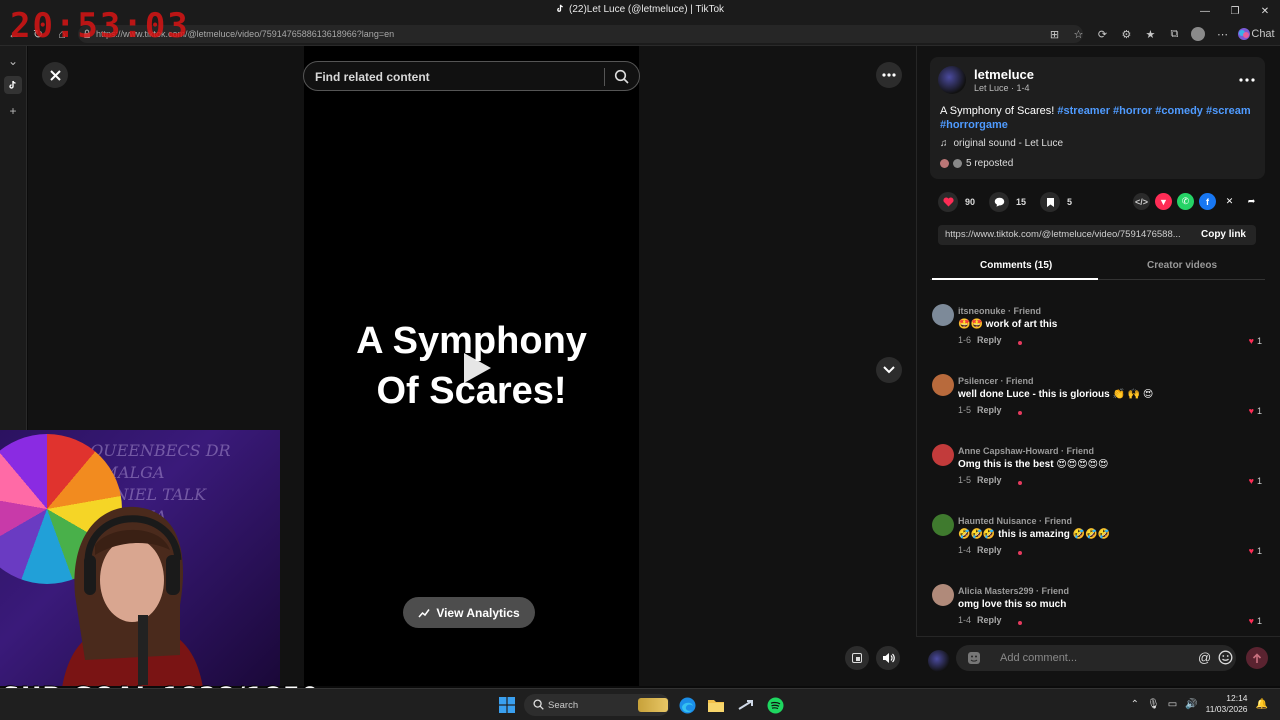 The image size is (1280, 720). Describe the element at coordinates (857, 658) in the screenshot. I see `floating-player-button` at that location.